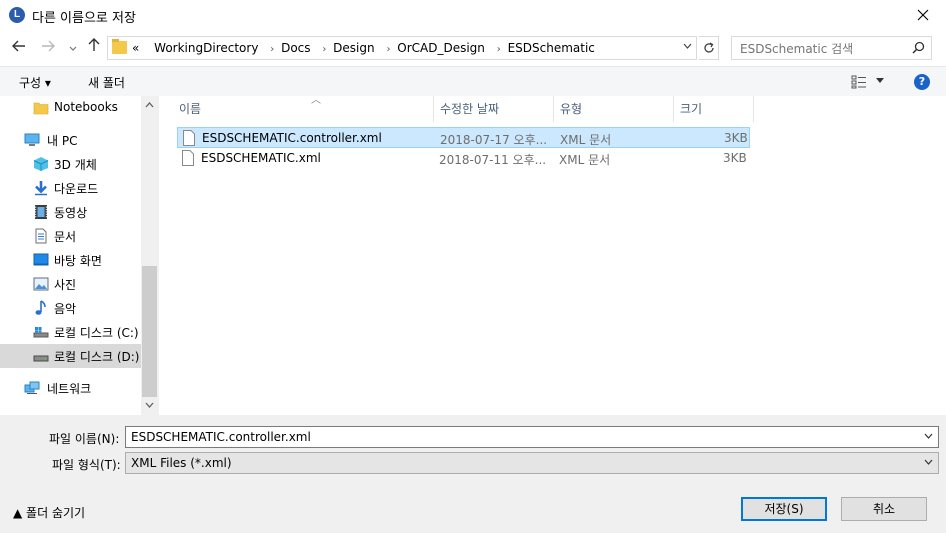  I want to click on pc-icon, so click(32, 139).